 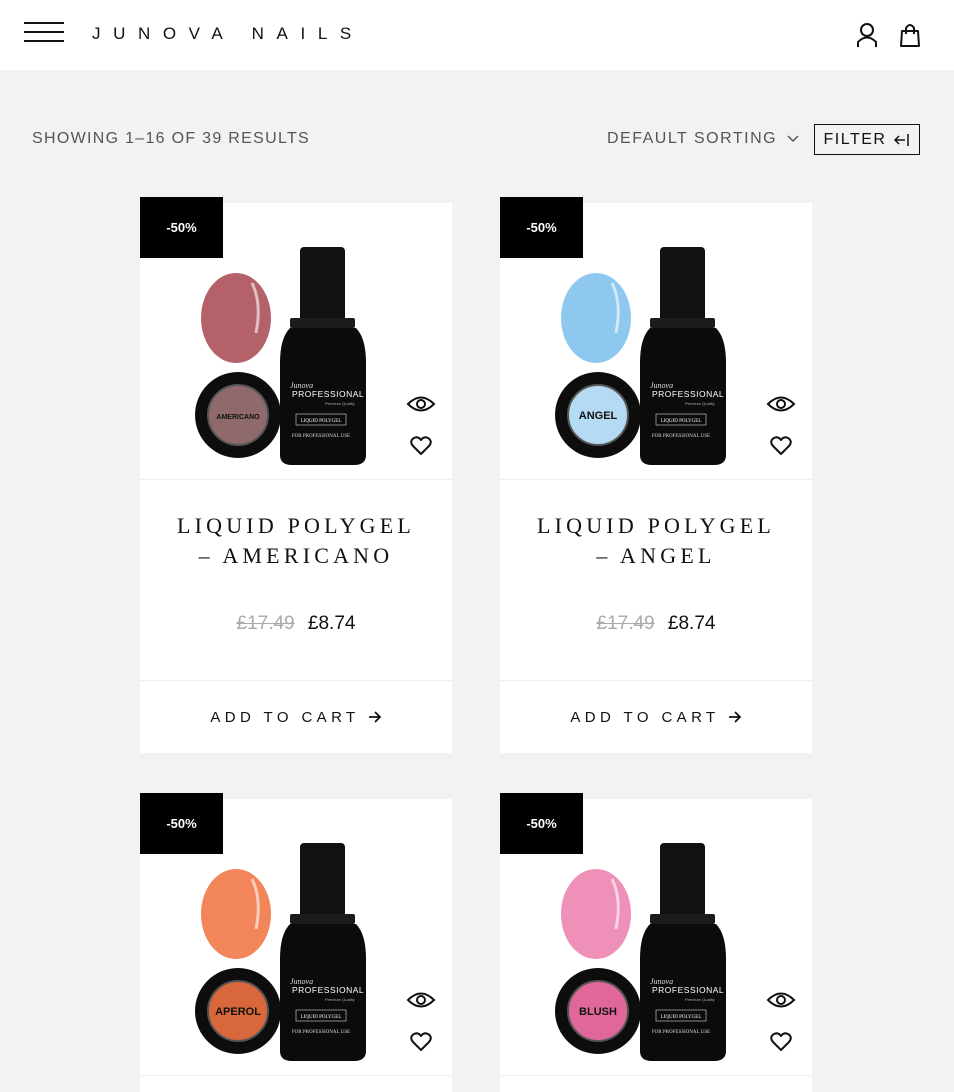 What do you see at coordinates (171, 138) in the screenshot?
I see `results-count: SHOWING 1–16 OF 39 RESULTS` at bounding box center [171, 138].